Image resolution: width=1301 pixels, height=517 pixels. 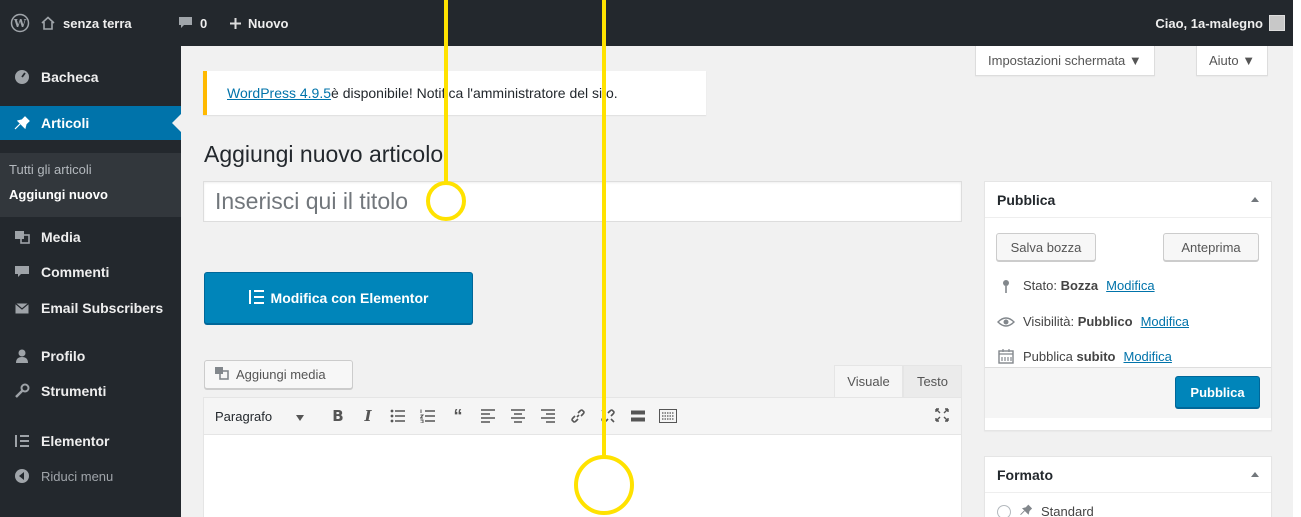 I want to click on comment-icon, so click(x=22, y=272).